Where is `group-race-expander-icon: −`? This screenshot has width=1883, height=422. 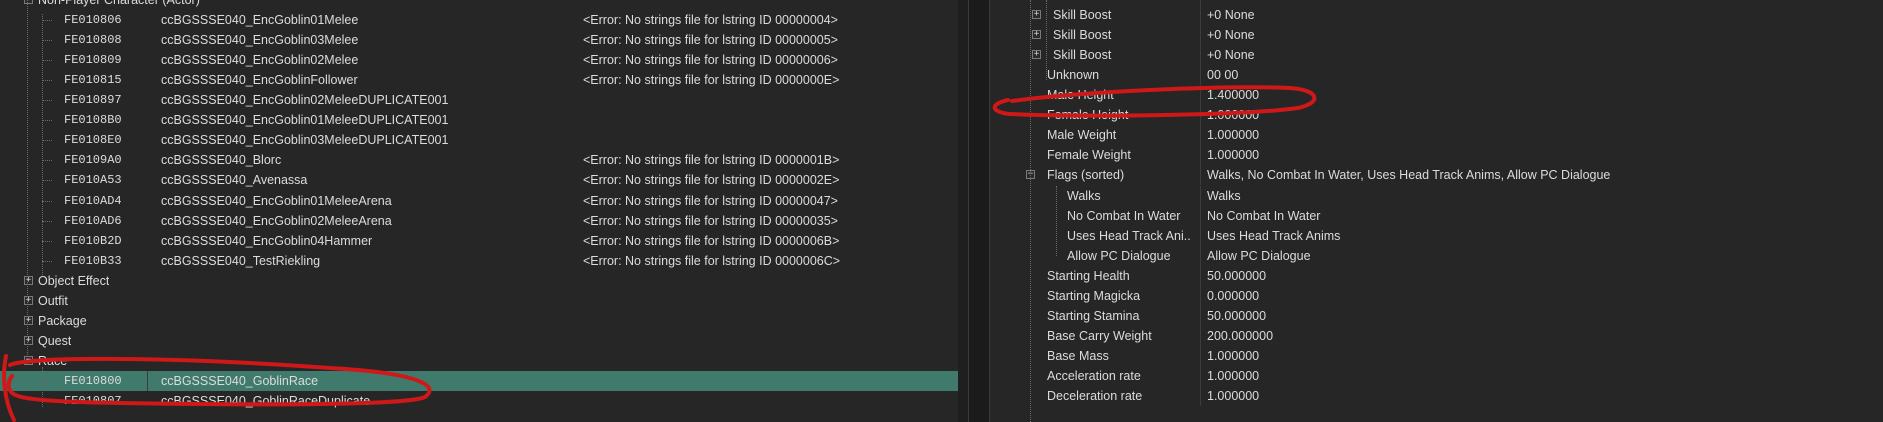 group-race-expander-icon: − is located at coordinates (28, 360).